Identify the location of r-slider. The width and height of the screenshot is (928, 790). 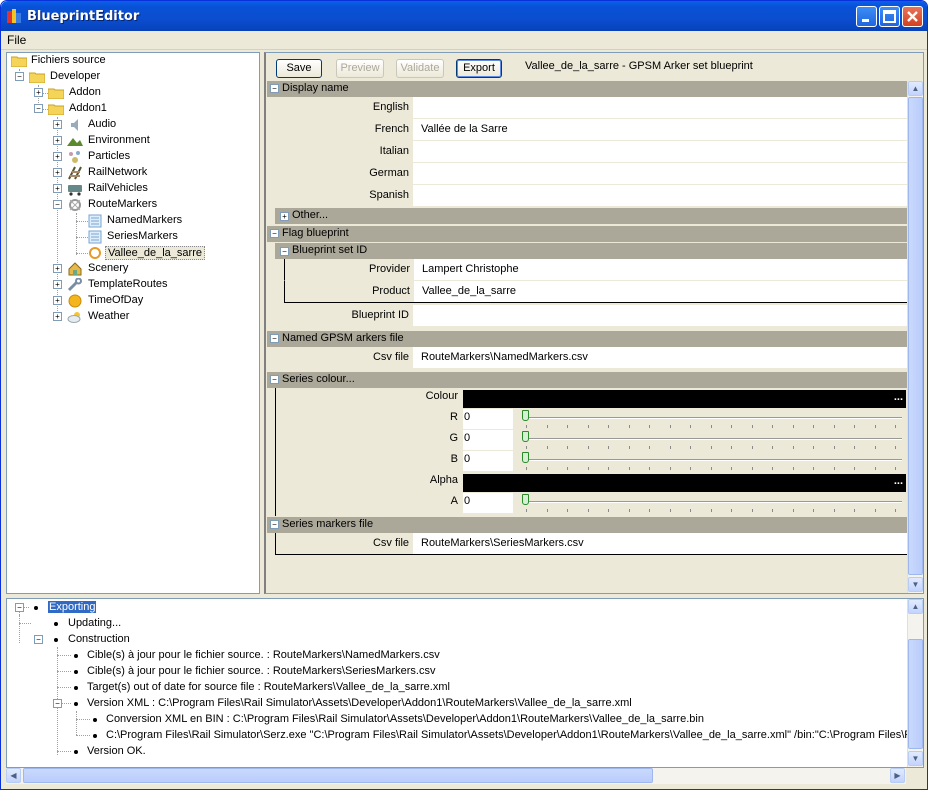
(713, 418).